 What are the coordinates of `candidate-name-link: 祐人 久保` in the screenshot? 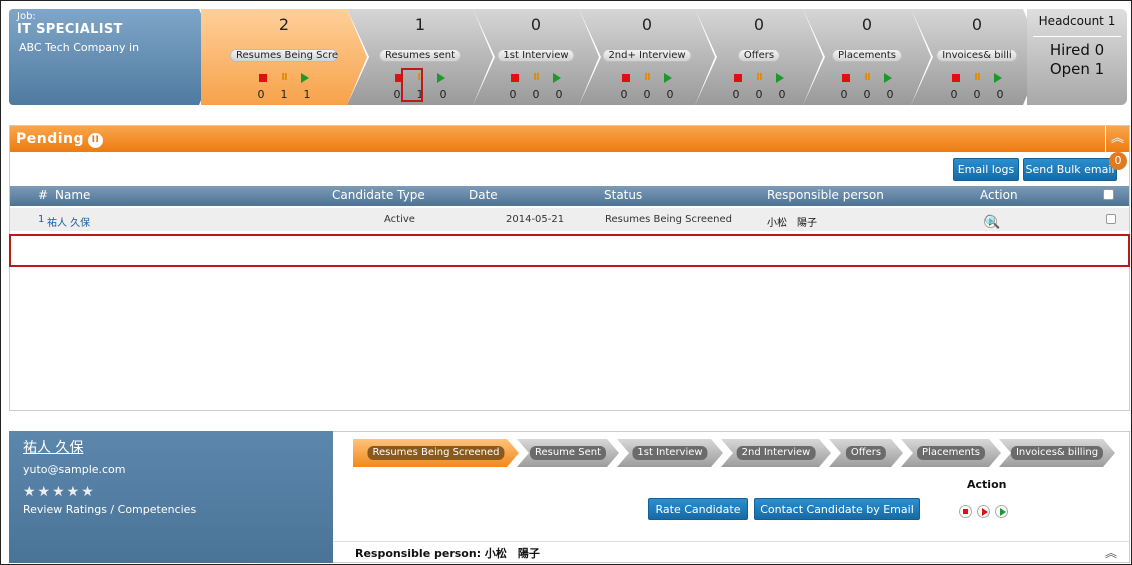 It's located at (68, 221).